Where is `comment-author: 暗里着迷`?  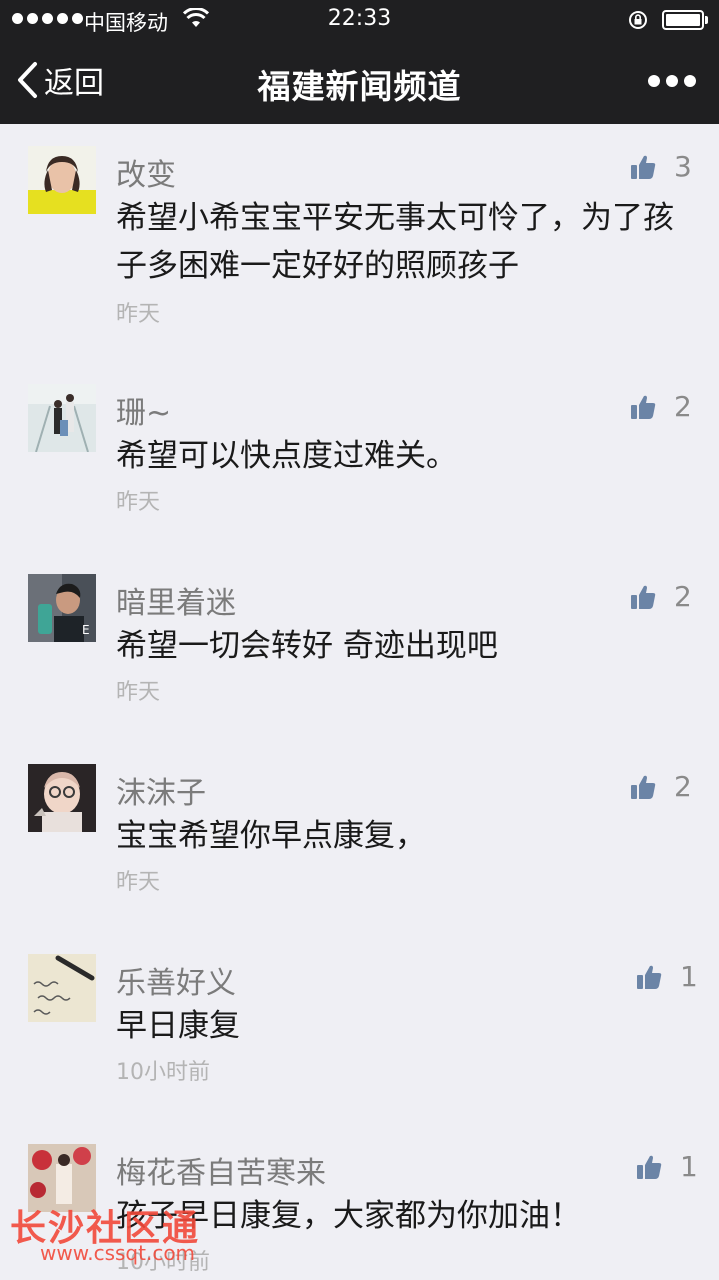
comment-author: 暗里着迷 is located at coordinates (176, 603).